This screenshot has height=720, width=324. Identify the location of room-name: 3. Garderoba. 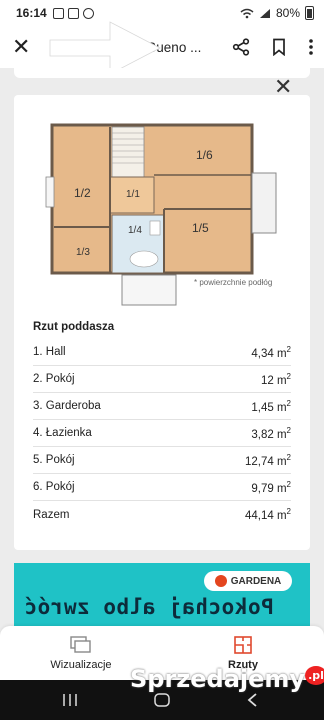
(67, 406).